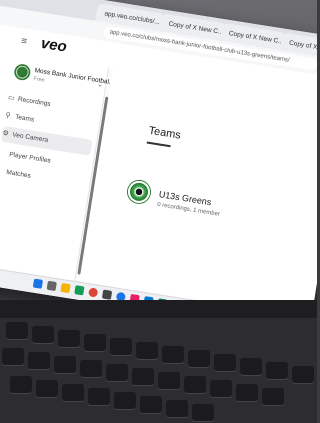 This screenshot has width=320, height=423. Describe the element at coordinates (39, 80) in the screenshot. I see `club-plan: Free` at that location.